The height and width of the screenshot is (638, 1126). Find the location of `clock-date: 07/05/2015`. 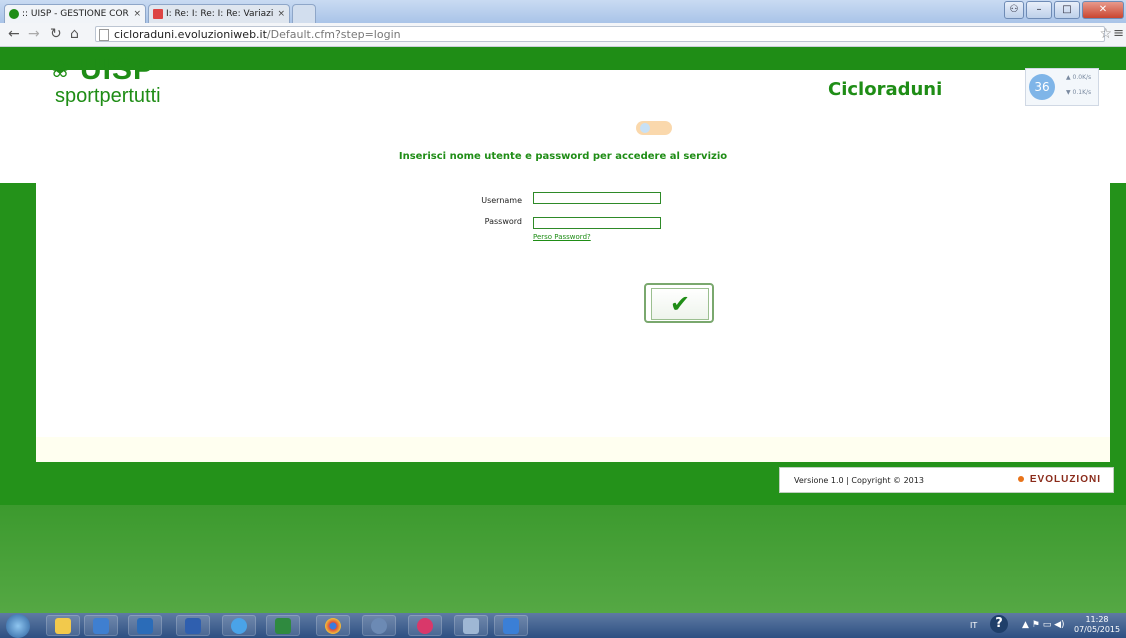

clock-date: 07/05/2015 is located at coordinates (1097, 629).